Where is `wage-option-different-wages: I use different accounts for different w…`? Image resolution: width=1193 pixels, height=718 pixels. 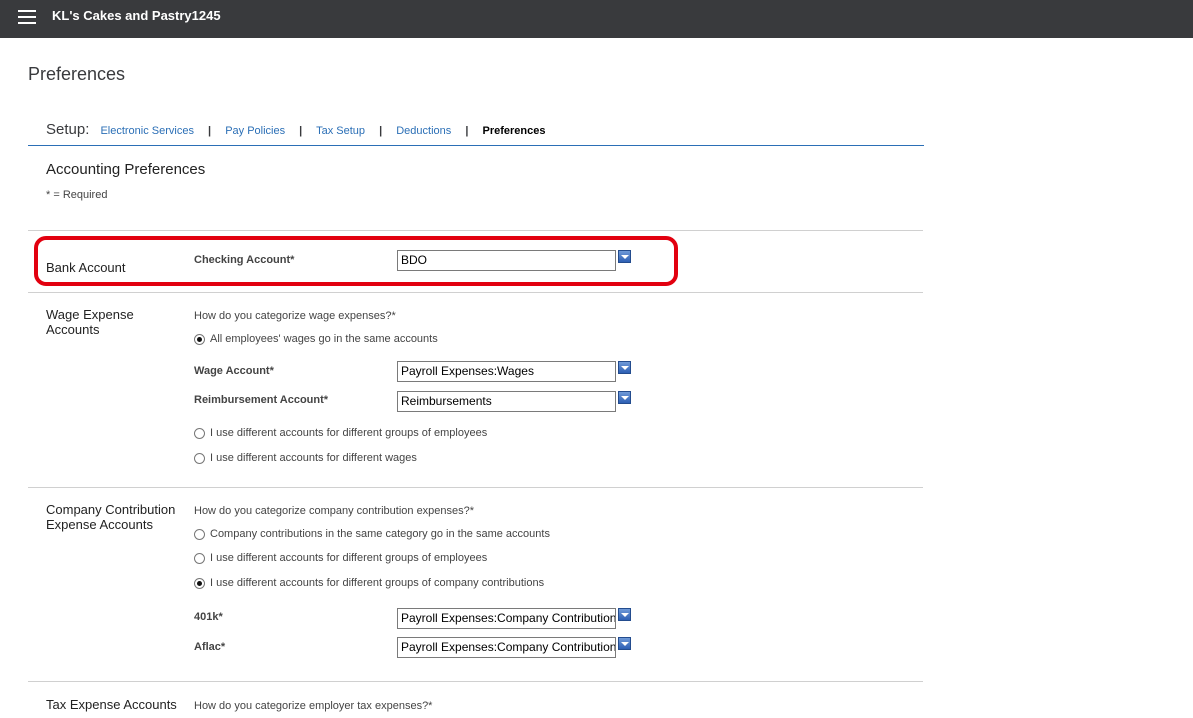 wage-option-different-wages: I use different accounts for different w… is located at coordinates (305, 458).